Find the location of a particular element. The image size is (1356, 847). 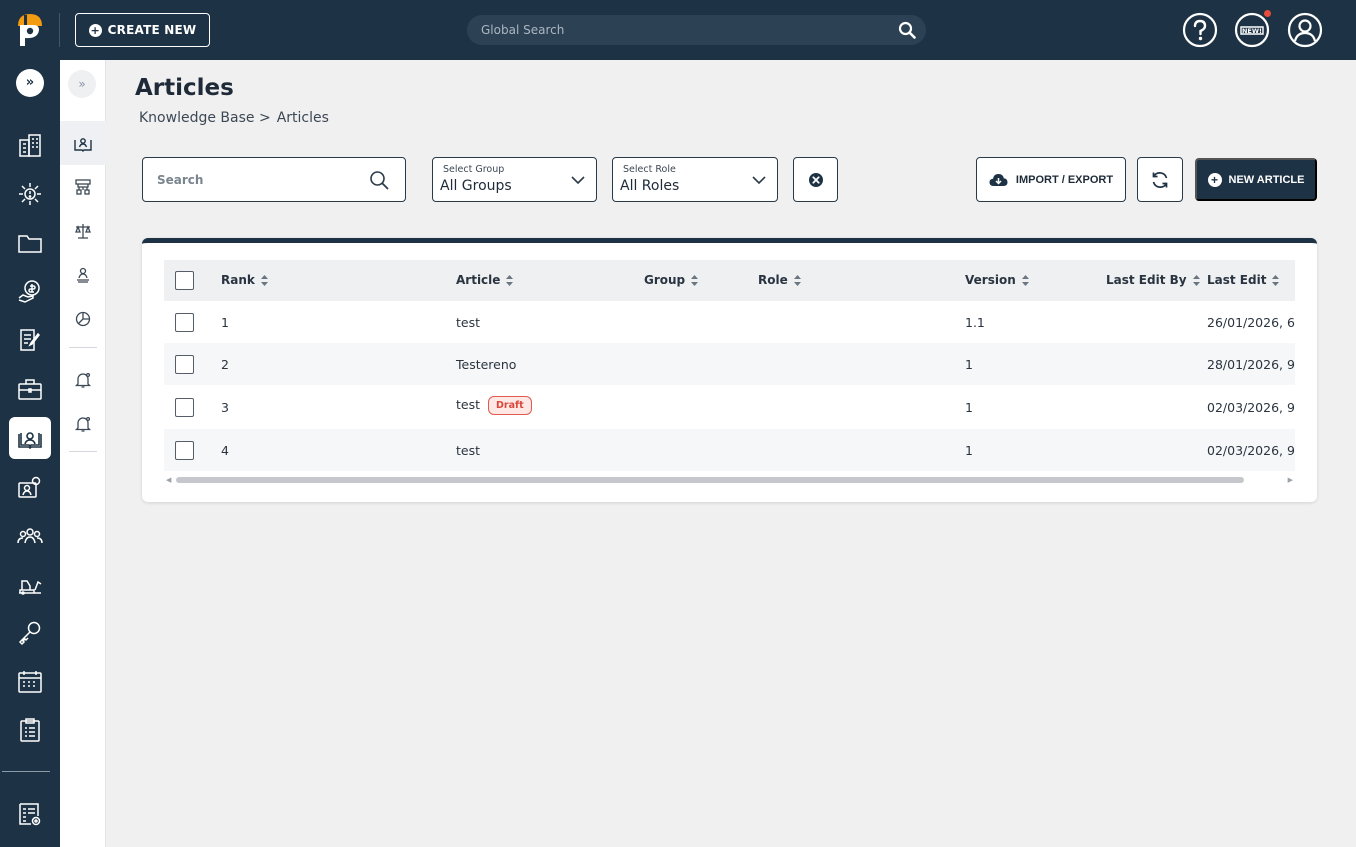

nav-gear-alert-icon is located at coordinates (30, 194).